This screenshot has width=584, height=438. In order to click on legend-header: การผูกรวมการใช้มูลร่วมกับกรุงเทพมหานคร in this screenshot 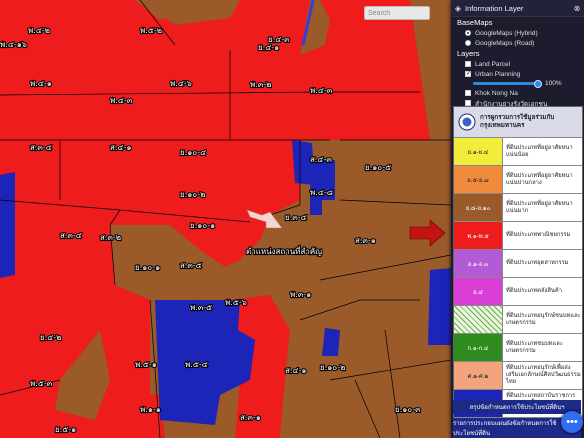, I will do `click(518, 122)`.